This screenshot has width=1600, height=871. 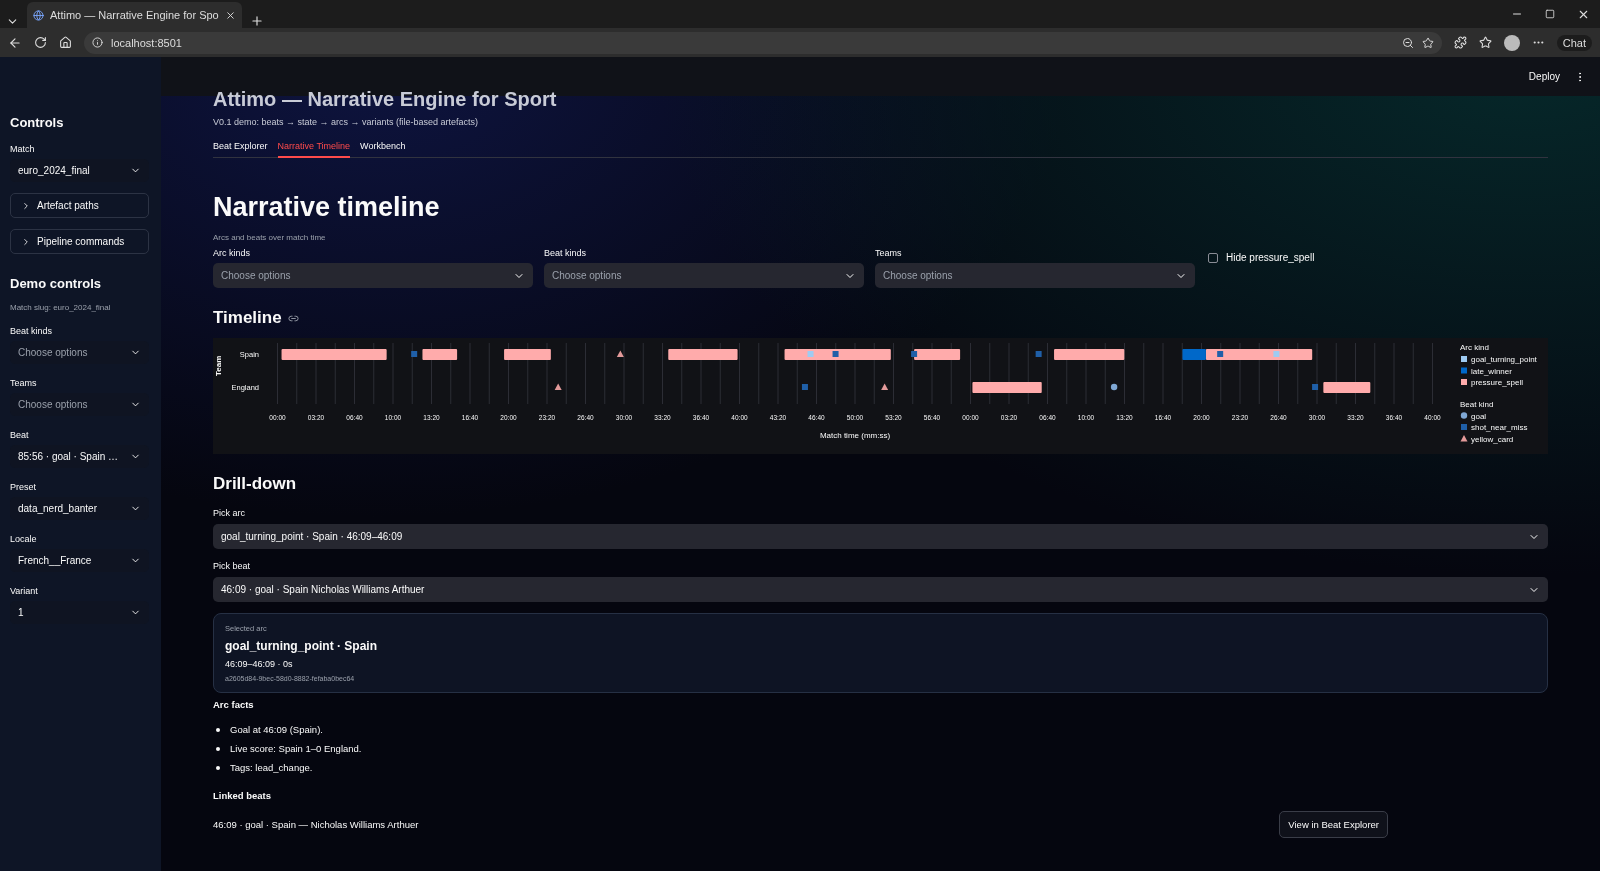 I want to click on legend-label: pressure_spell, so click(x=1497, y=382).